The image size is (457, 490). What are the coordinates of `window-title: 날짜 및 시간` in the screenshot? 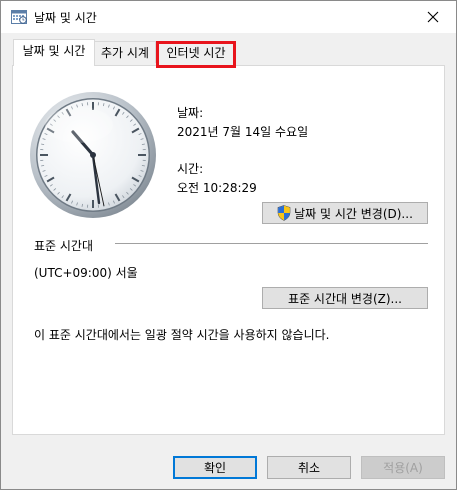 It's located at (65, 18).